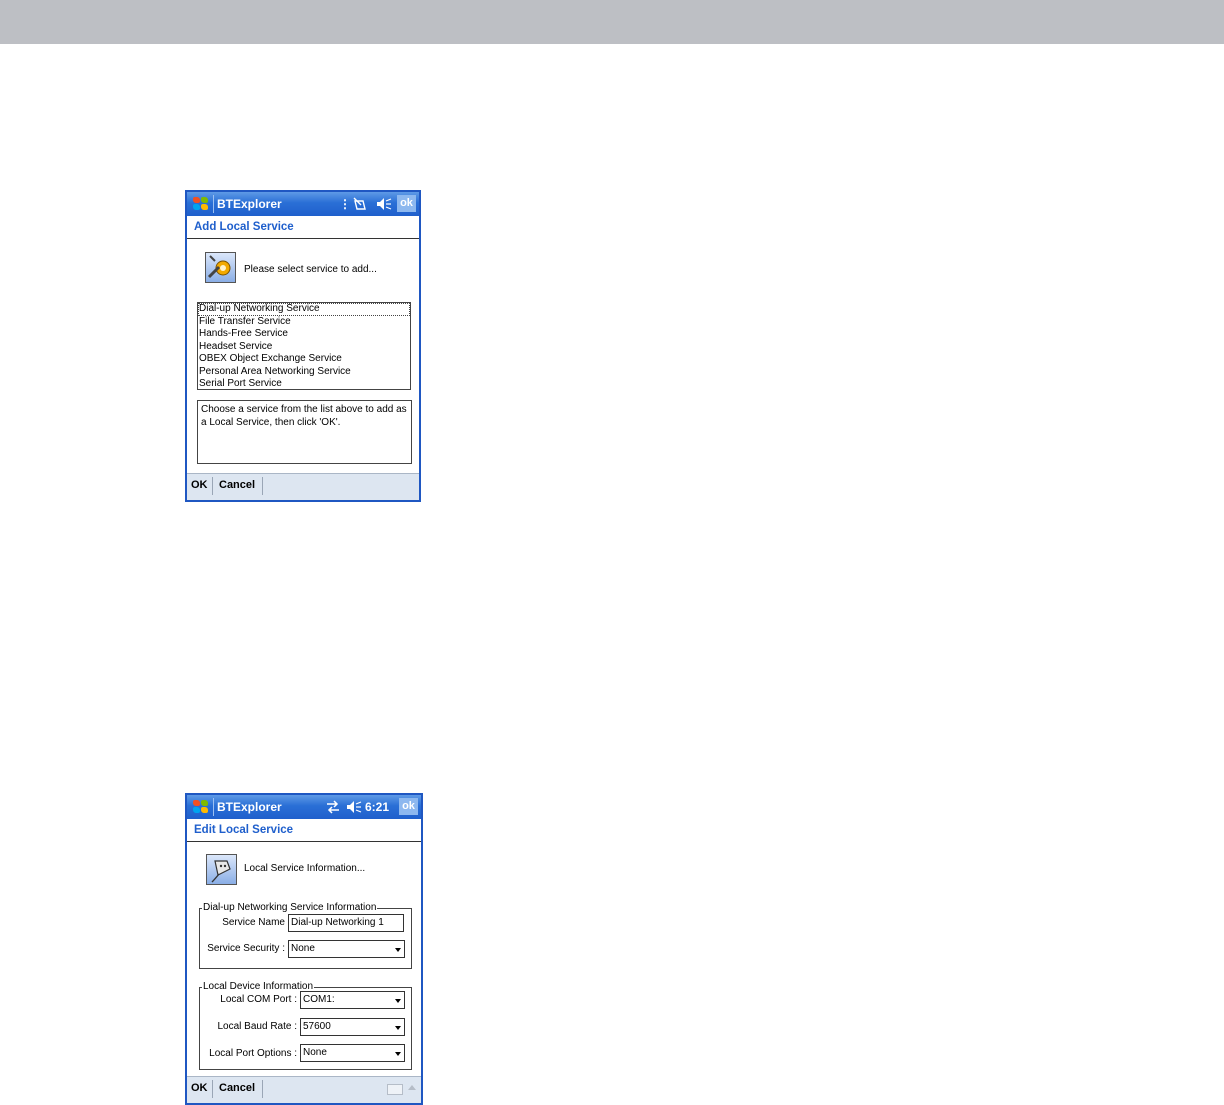 This screenshot has height=1105, width=1224. I want to click on list-item: Dial-up Networking Service, so click(304, 309).